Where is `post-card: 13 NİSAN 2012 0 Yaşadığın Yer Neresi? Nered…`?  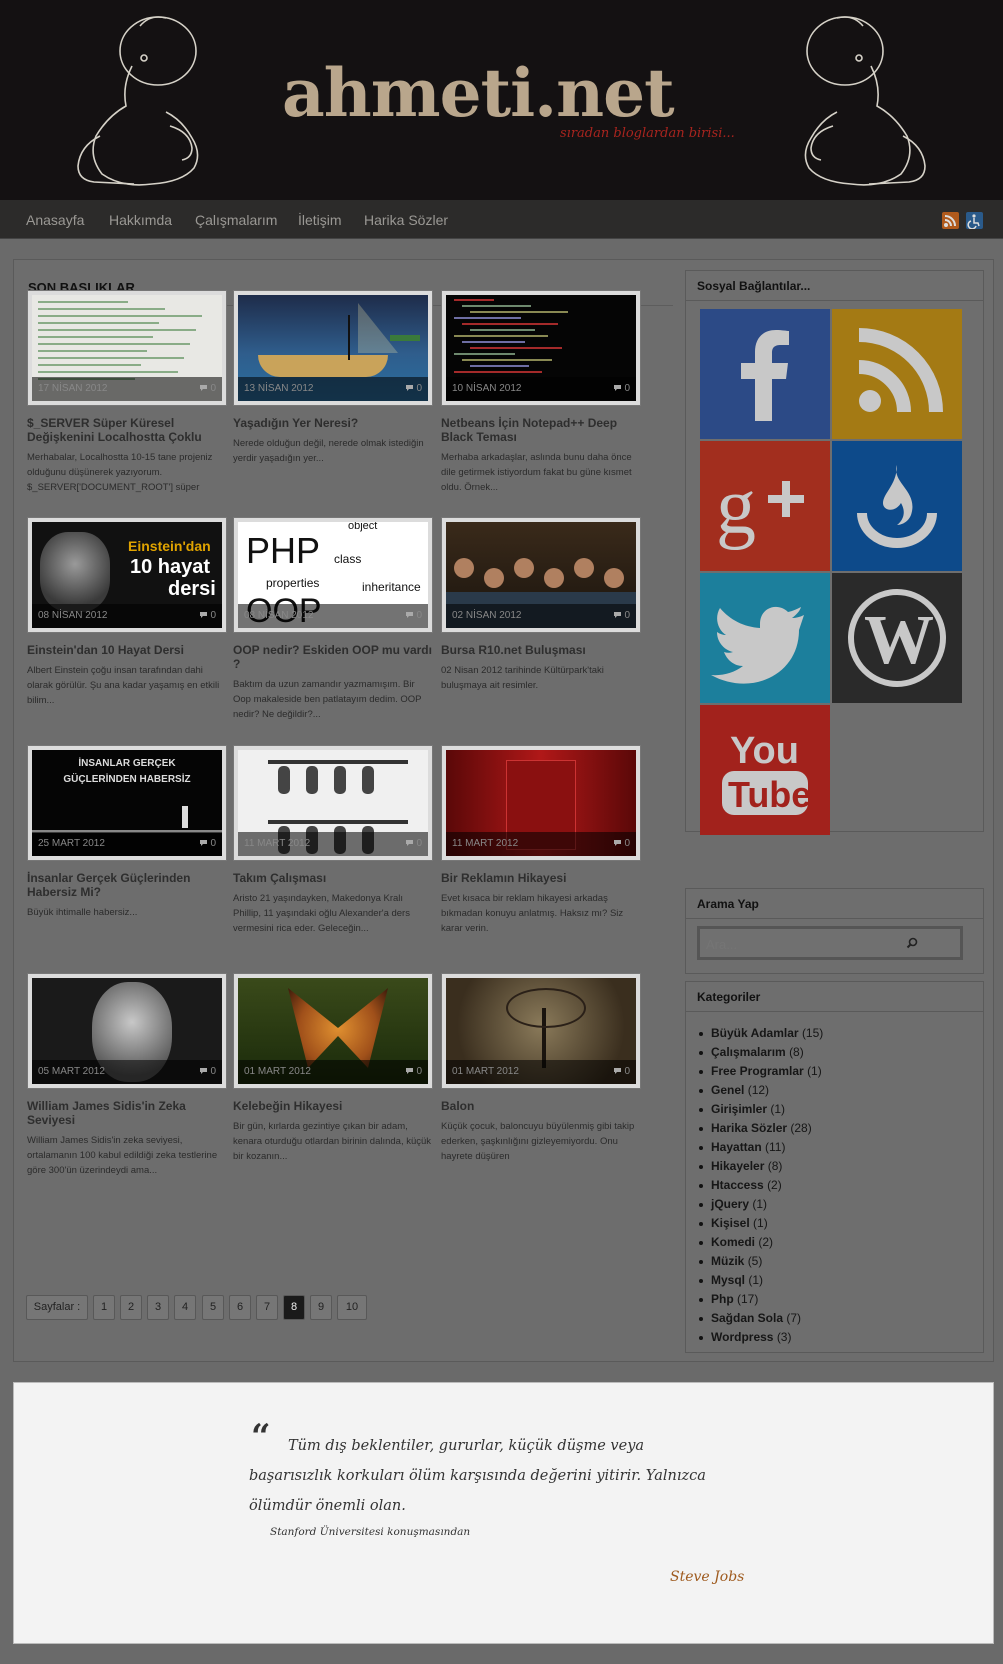
post-card: 13 NİSAN 2012 0 Yaşadığın Yer Neresi? Nered… is located at coordinates (333, 378).